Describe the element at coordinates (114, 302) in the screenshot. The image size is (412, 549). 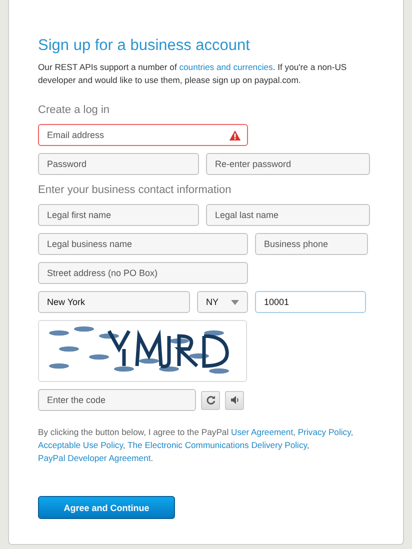
I see `input-field: New York` at that location.